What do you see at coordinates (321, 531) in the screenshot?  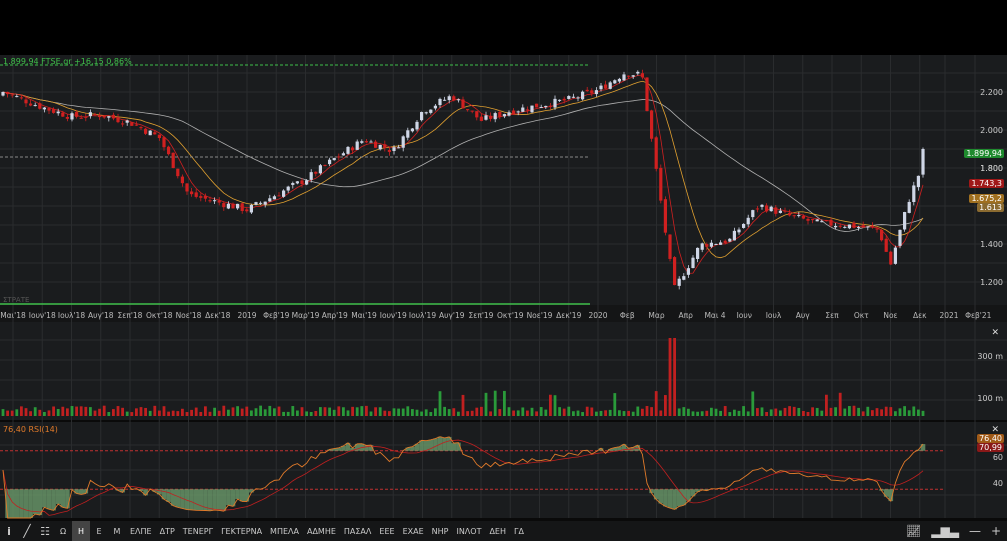 I see `toolbar-symbol-button: ΑΔΜΗΕ` at bounding box center [321, 531].